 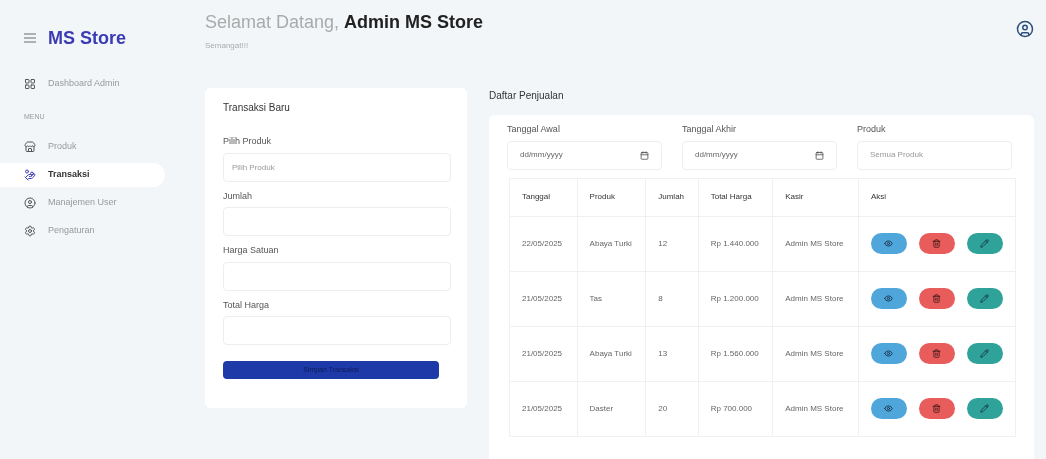 What do you see at coordinates (30, 202) in the screenshot?
I see `user-circle-icon` at bounding box center [30, 202].